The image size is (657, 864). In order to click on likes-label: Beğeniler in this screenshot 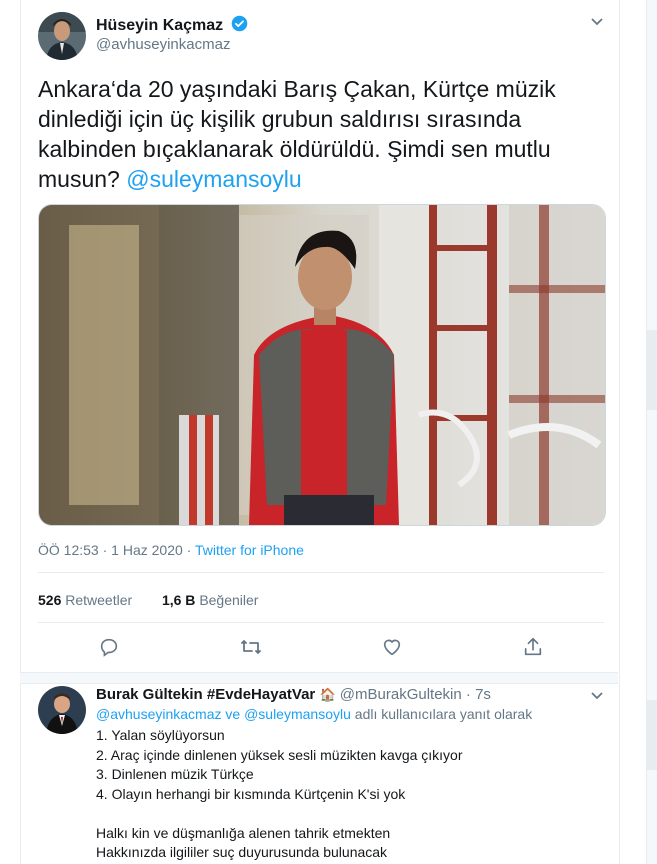, I will do `click(229, 600)`.